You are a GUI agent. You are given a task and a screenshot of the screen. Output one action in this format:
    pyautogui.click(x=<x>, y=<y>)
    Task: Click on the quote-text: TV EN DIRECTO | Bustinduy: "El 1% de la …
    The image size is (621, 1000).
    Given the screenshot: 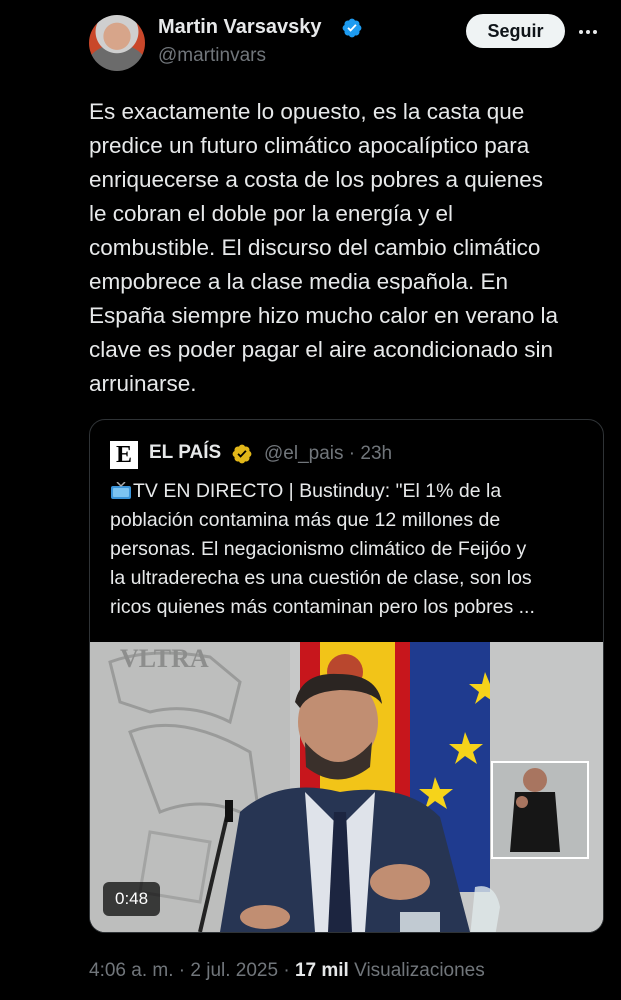 What is the action you would take?
    pyautogui.click(x=322, y=549)
    